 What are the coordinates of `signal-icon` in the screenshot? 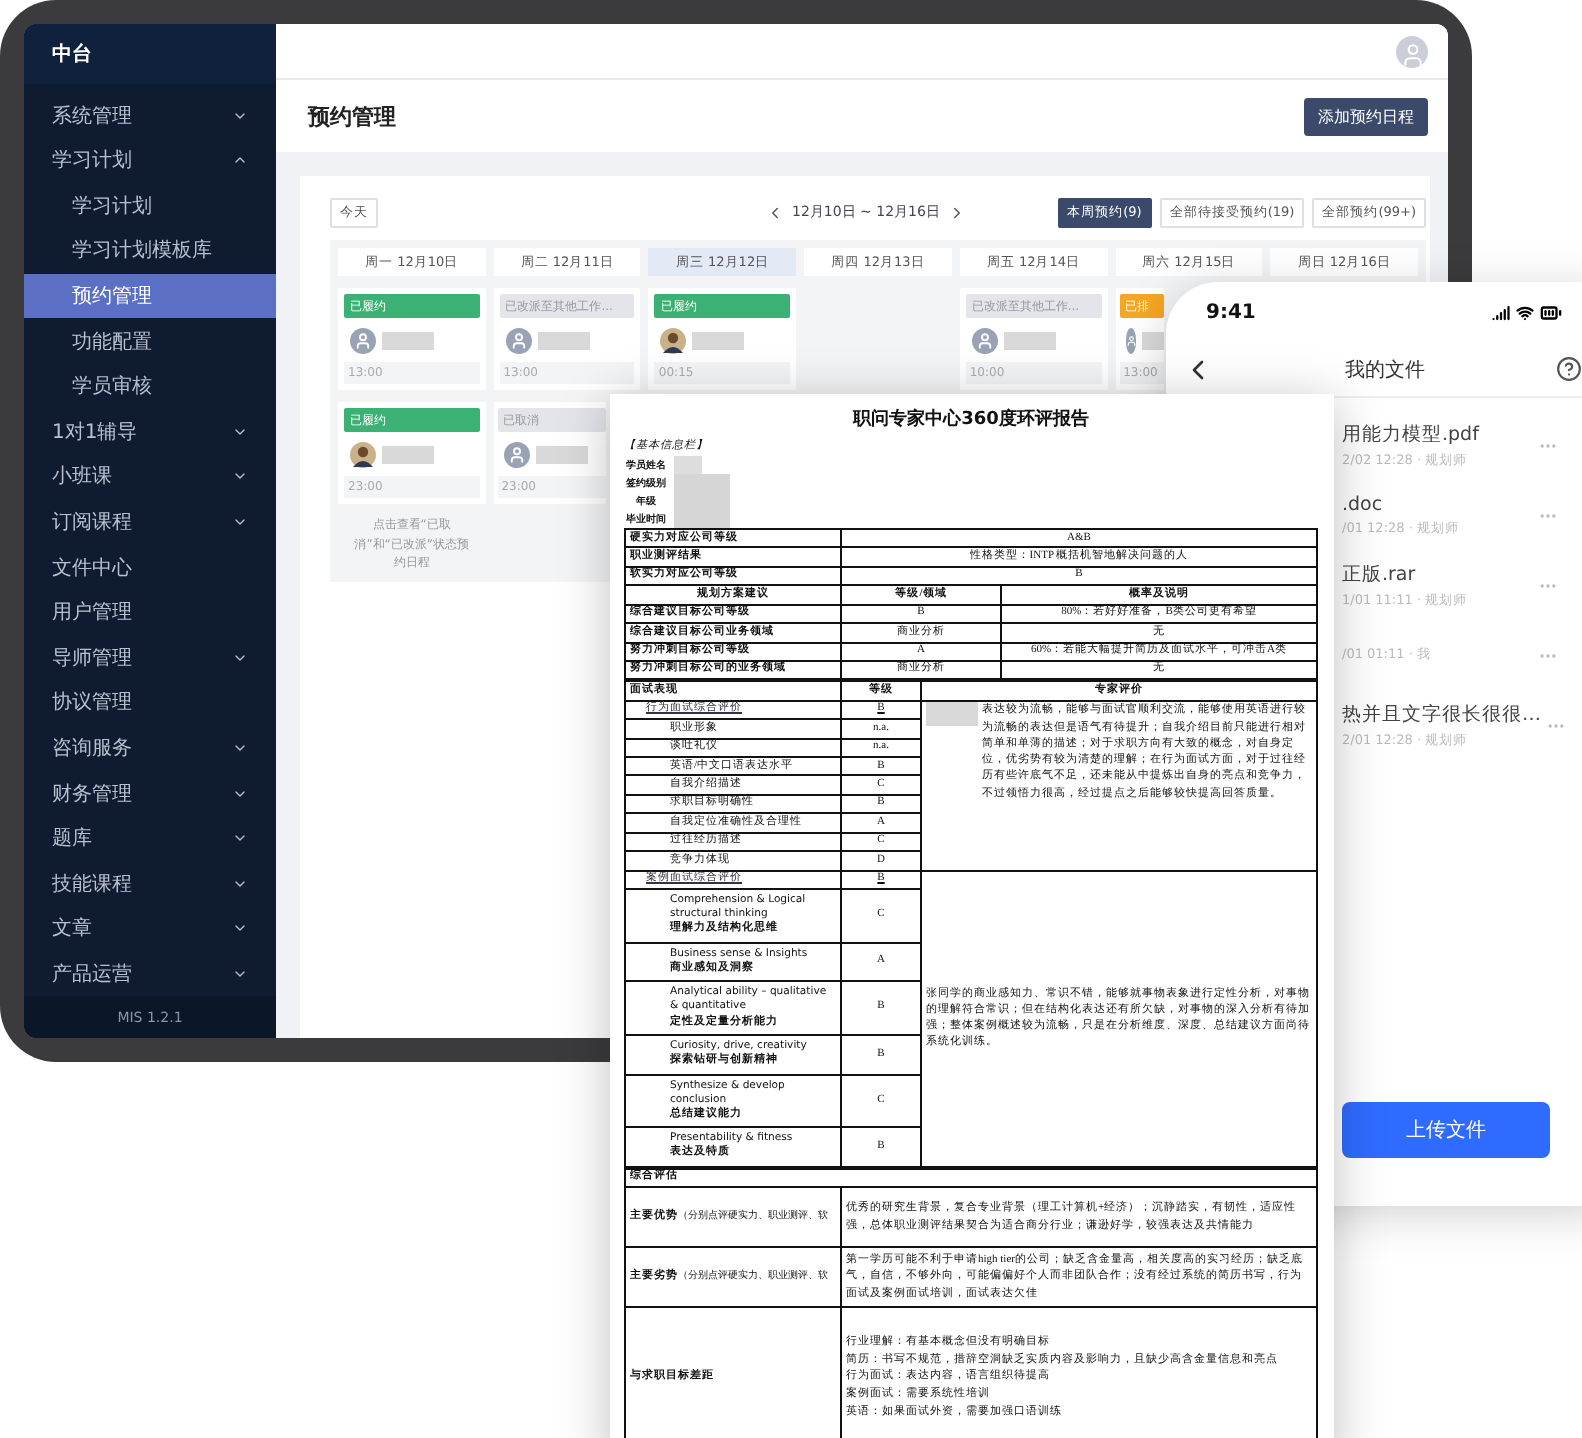 It's located at (1501, 312).